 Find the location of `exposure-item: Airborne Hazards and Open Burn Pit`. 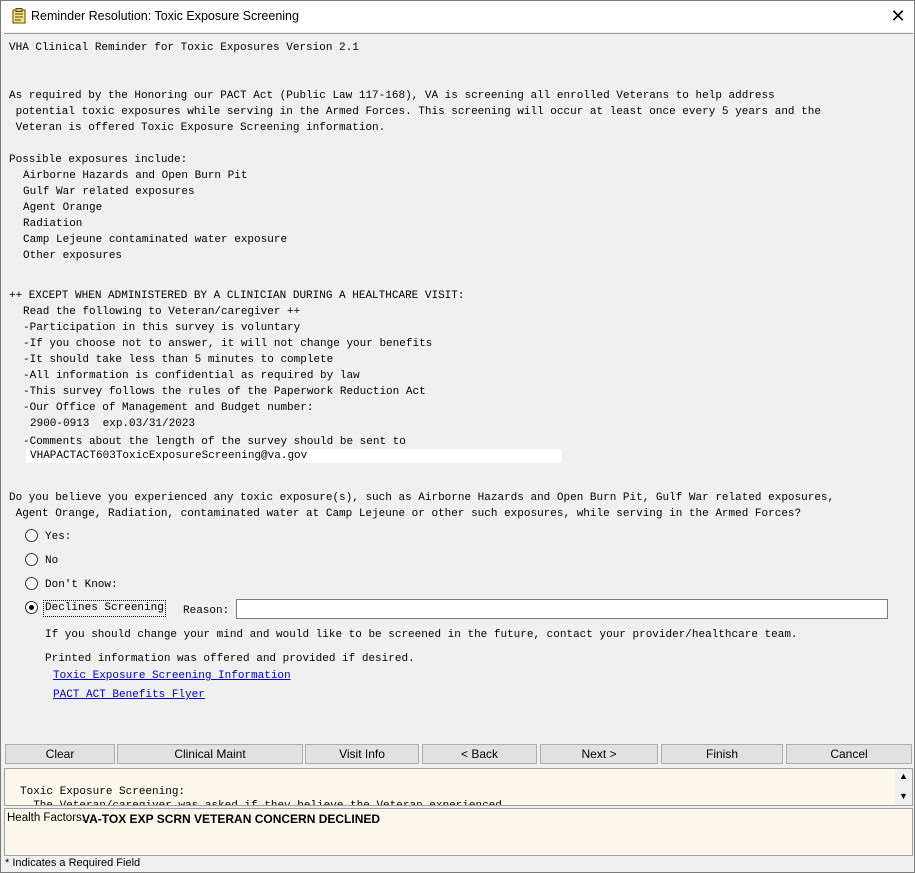

exposure-item: Airborne Hazards and Open Burn Pit is located at coordinates (135, 176).